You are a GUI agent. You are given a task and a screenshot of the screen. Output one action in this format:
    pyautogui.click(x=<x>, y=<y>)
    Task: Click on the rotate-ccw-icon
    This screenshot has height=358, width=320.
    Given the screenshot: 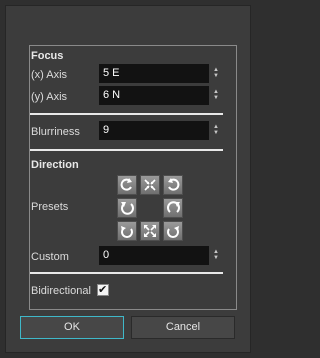 What is the action you would take?
    pyautogui.click(x=127, y=208)
    